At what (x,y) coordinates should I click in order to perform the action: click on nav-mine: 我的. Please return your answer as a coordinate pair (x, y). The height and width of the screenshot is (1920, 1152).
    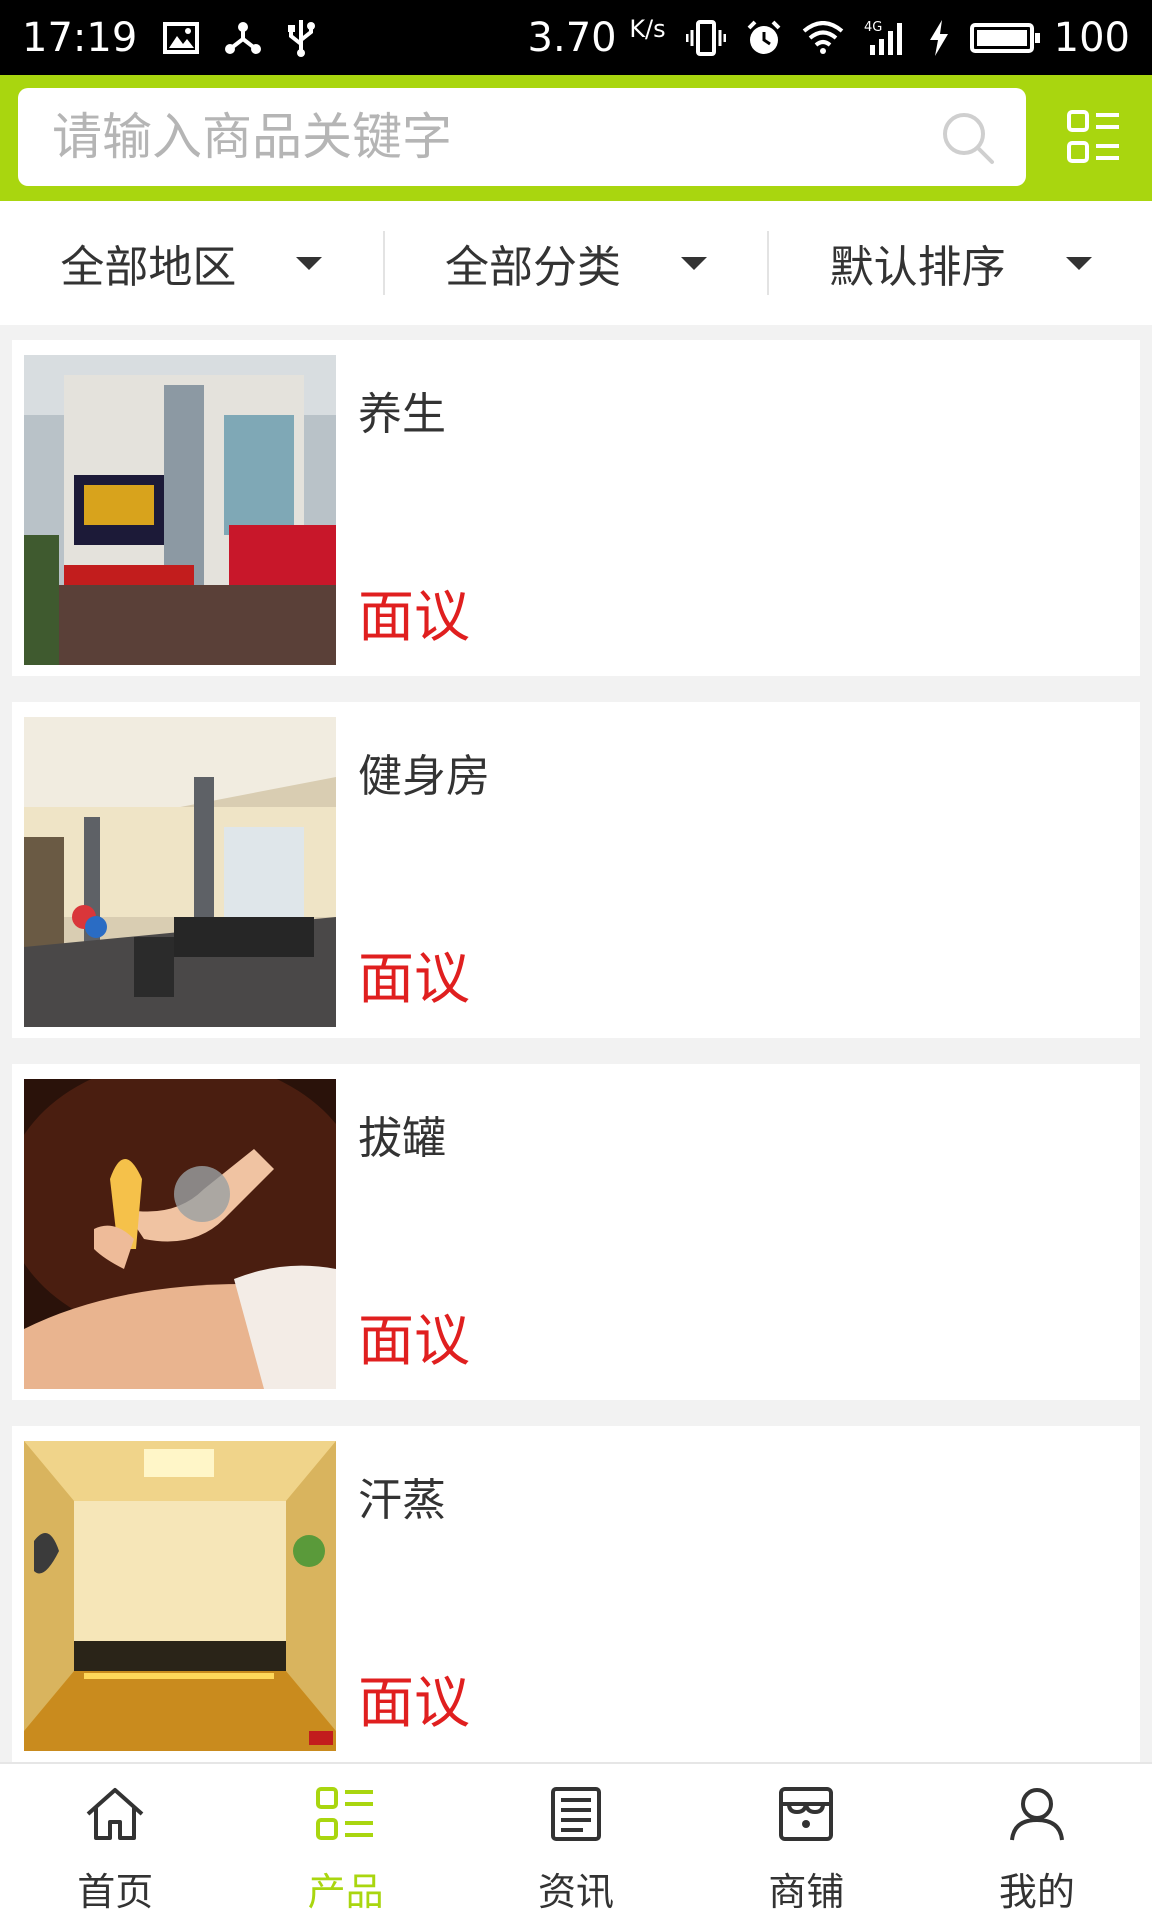
    Looking at the image, I should click on (1037, 1842).